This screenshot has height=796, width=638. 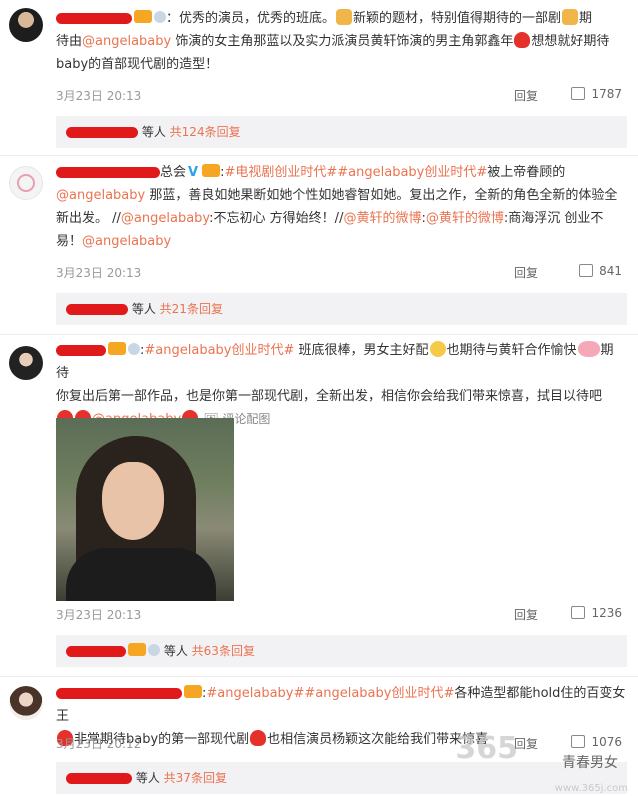 I want to click on comment-body: 易！, so click(x=69, y=241).